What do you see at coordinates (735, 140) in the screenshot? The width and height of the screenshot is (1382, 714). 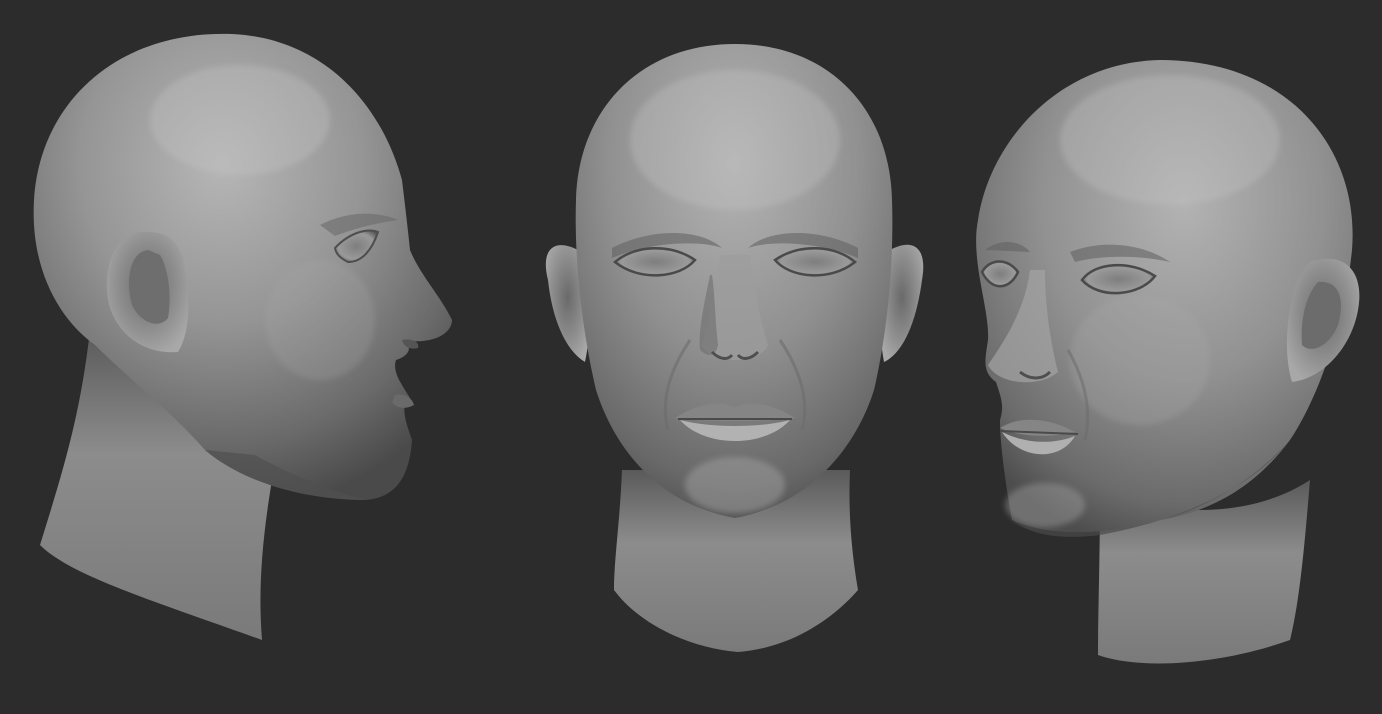 I see `forehead-highlight` at bounding box center [735, 140].